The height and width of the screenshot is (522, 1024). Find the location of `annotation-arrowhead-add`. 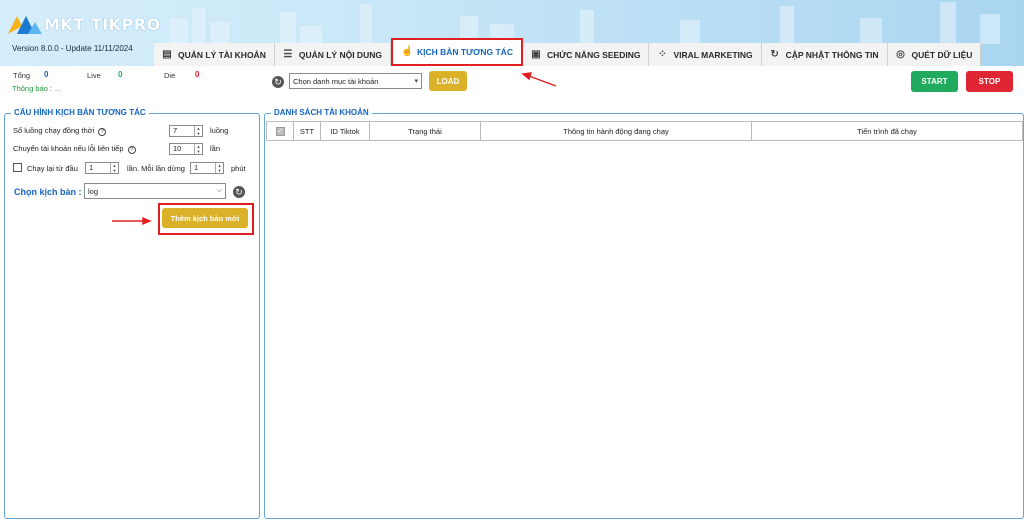

annotation-arrowhead-add is located at coordinates (147, 221).